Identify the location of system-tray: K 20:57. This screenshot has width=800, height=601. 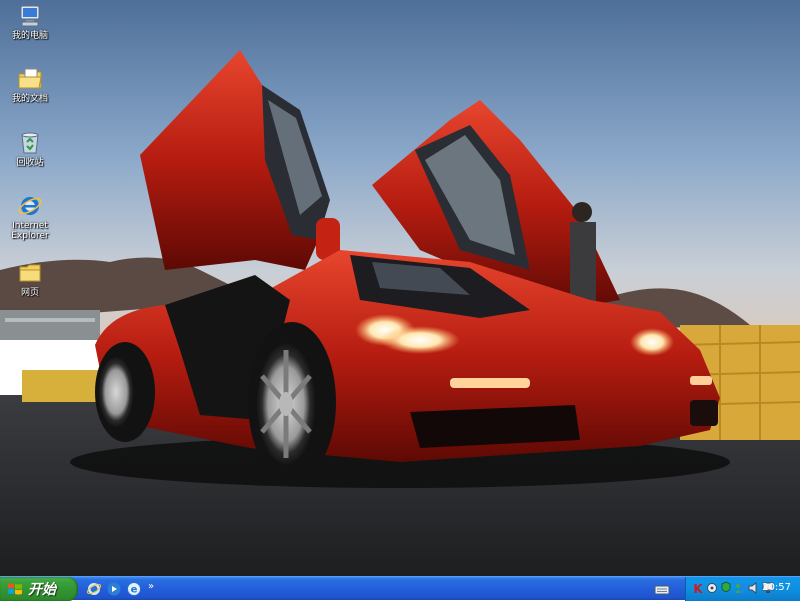
(742, 589).